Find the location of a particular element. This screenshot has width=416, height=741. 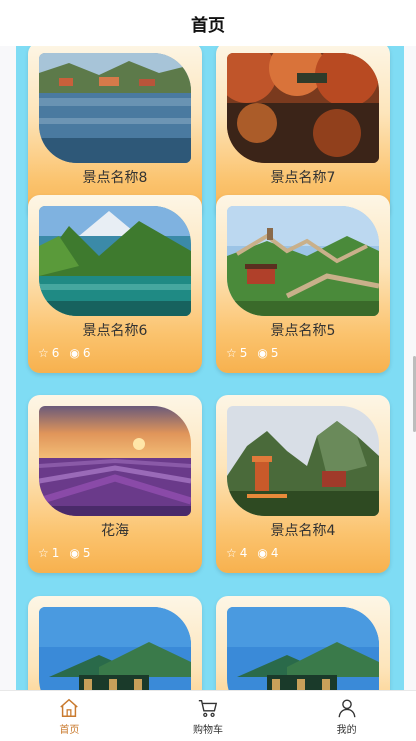

like-count: 6 is located at coordinates (55, 353).